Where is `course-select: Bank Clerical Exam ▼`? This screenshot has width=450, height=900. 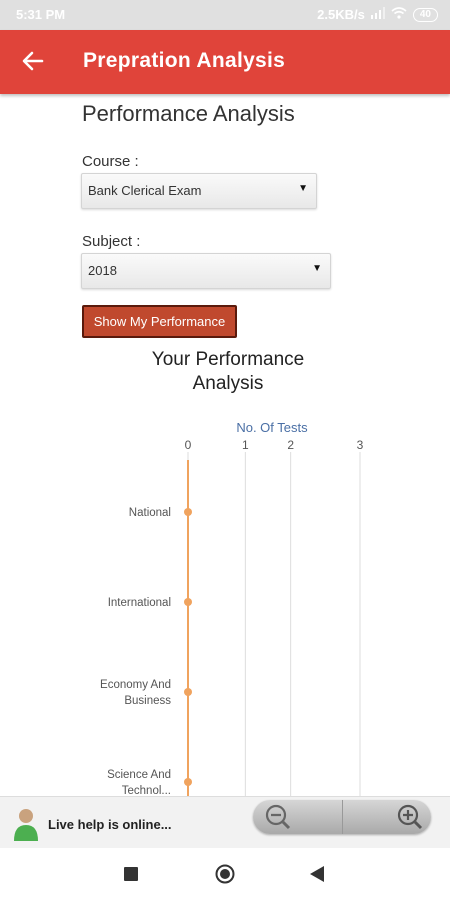
course-select: Bank Clerical Exam ▼ is located at coordinates (199, 191).